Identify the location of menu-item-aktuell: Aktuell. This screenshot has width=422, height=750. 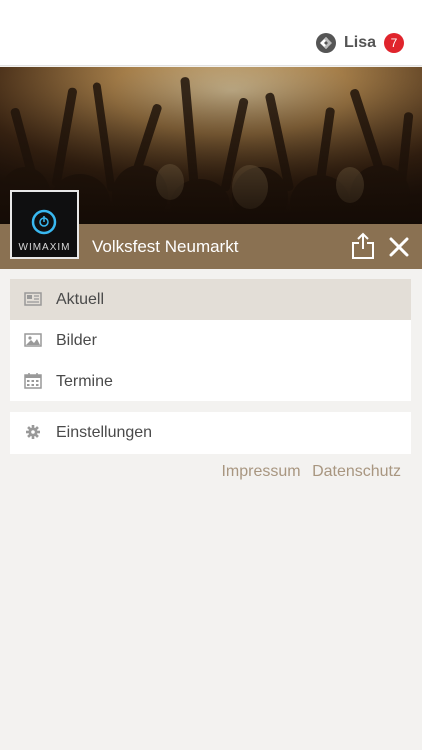
(210, 299).